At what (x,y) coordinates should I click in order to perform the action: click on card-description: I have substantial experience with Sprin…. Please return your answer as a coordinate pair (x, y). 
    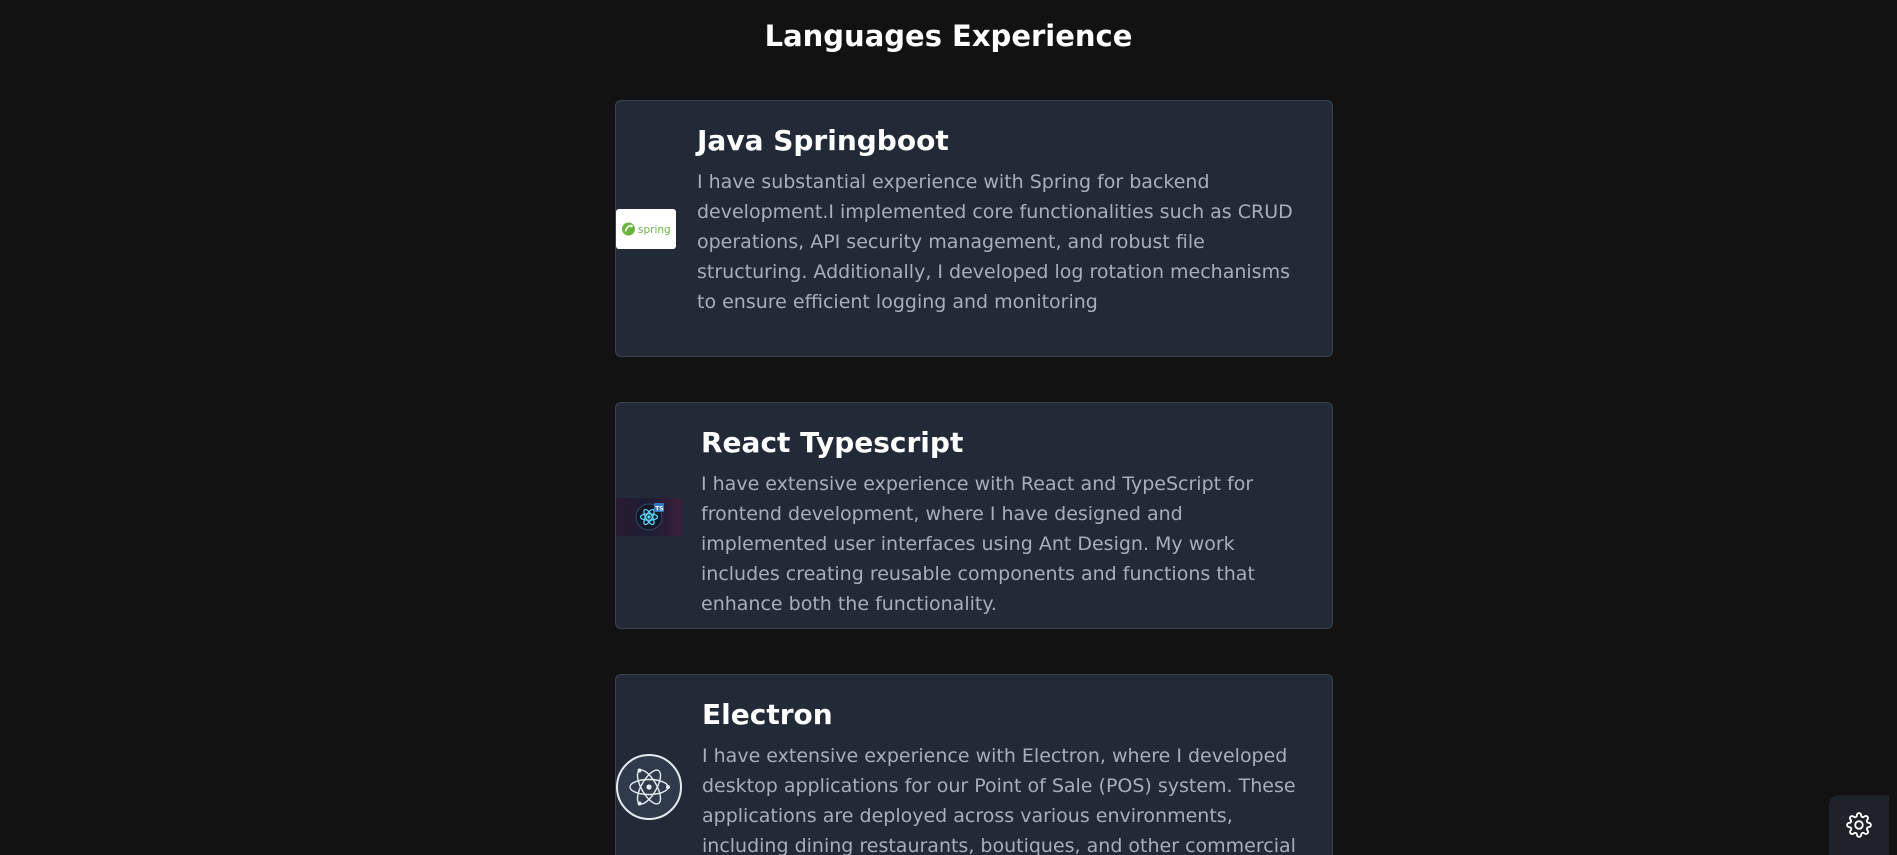
    Looking at the image, I should click on (995, 242).